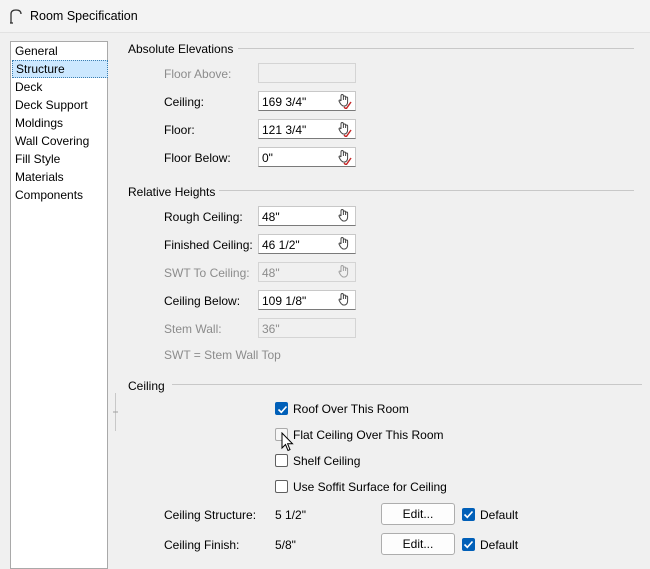 This screenshot has height=569, width=650. What do you see at coordinates (207, 273) in the screenshot?
I see `swt-to-ceiling-label: SWT To Ceiling:` at bounding box center [207, 273].